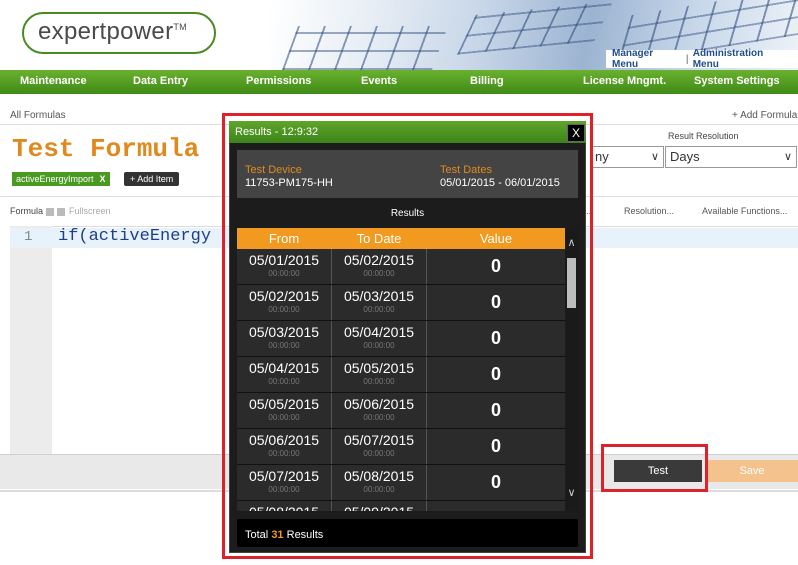 This screenshot has width=798, height=565. I want to click on manager-menu-link: Manager Menu, so click(647, 59).